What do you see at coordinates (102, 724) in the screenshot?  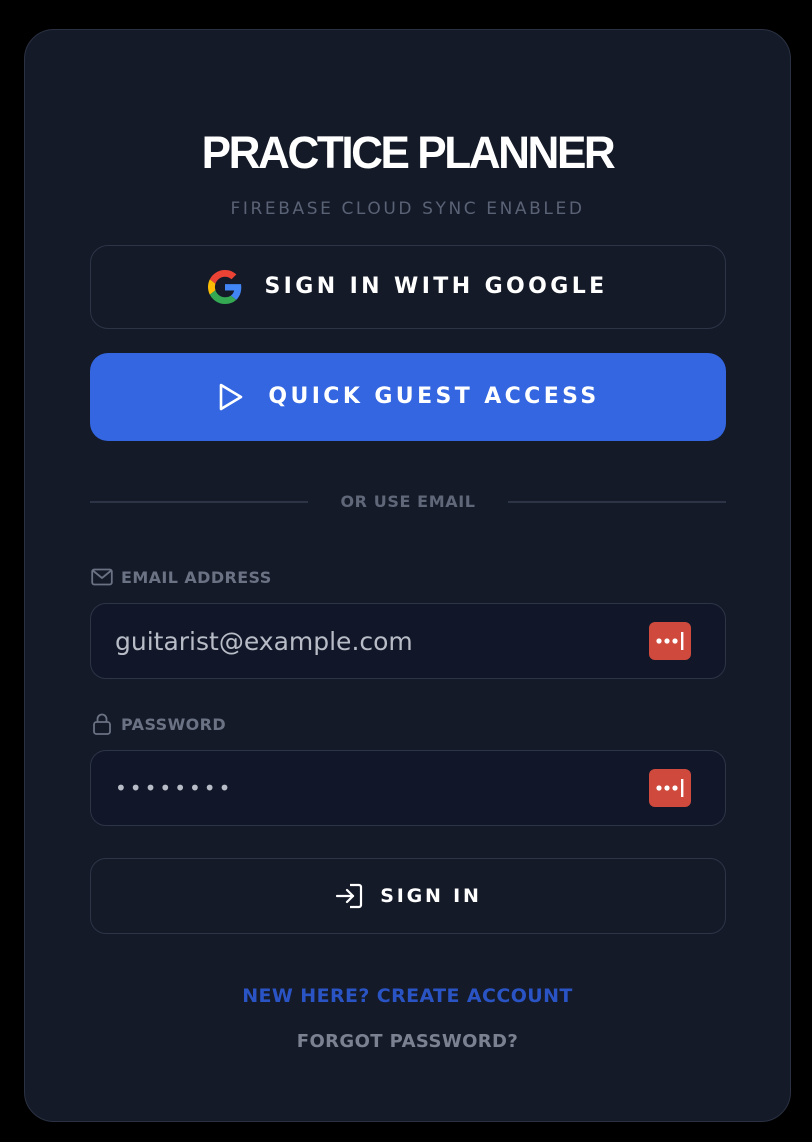 I see `lock-icon` at bounding box center [102, 724].